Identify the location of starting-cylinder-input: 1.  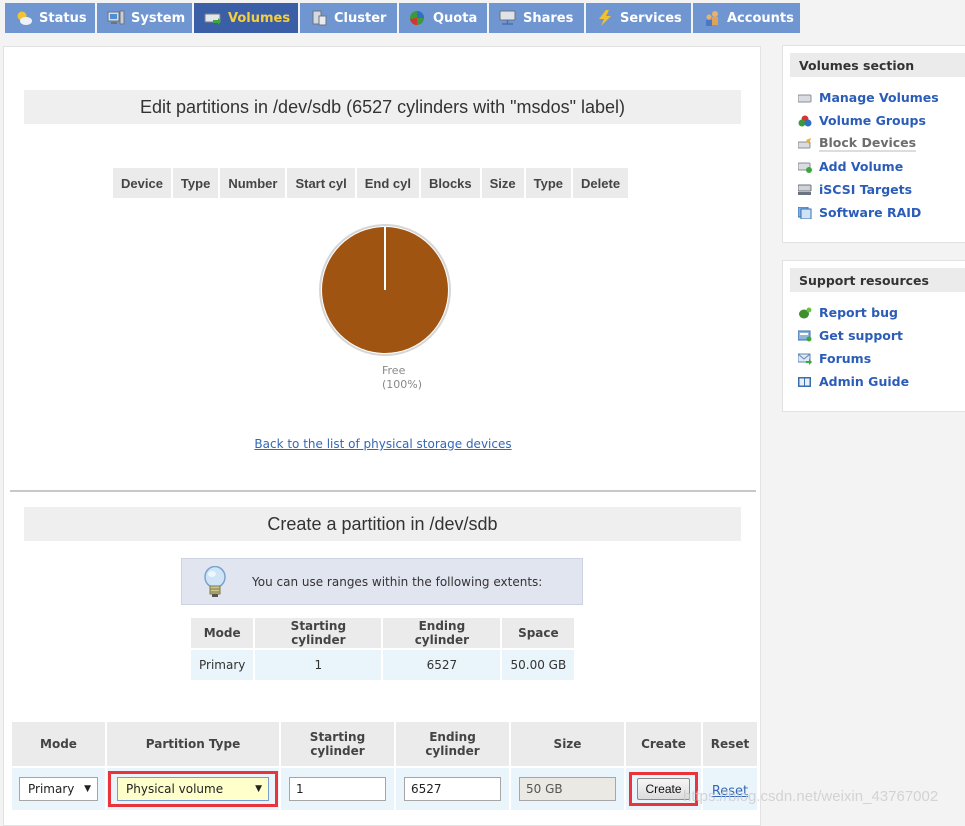
(337, 789).